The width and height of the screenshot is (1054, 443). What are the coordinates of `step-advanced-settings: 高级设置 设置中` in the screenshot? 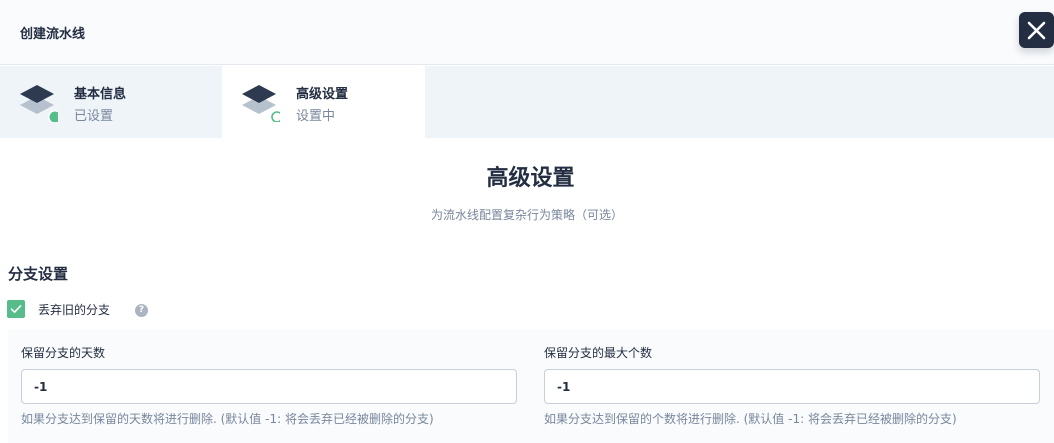 It's located at (323, 102).